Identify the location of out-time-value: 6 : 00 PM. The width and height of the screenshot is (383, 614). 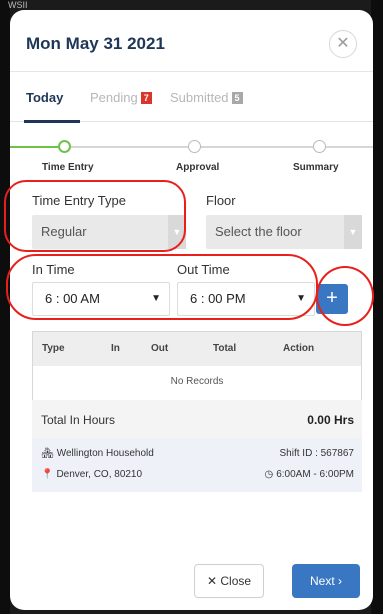
(218, 298).